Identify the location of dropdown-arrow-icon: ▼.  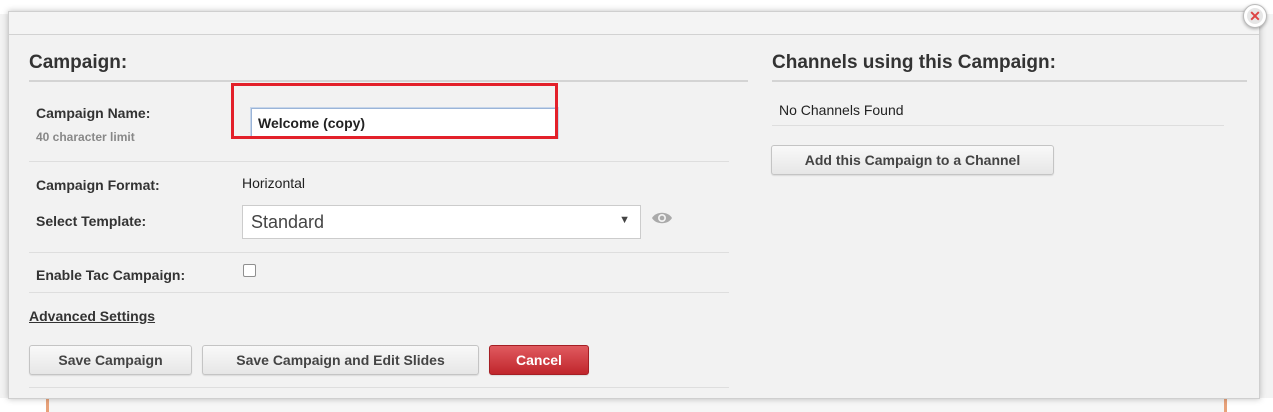
(624, 220).